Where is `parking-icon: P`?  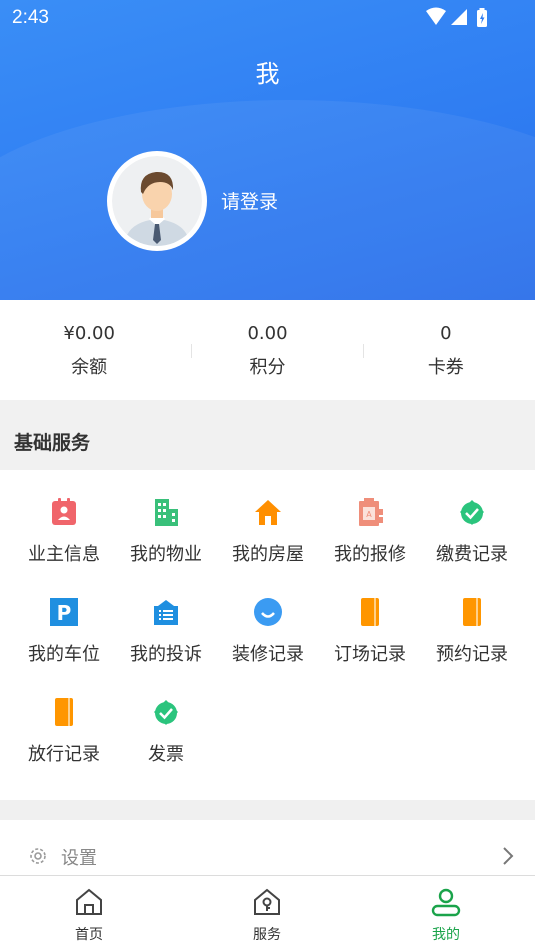 parking-icon: P is located at coordinates (64, 612).